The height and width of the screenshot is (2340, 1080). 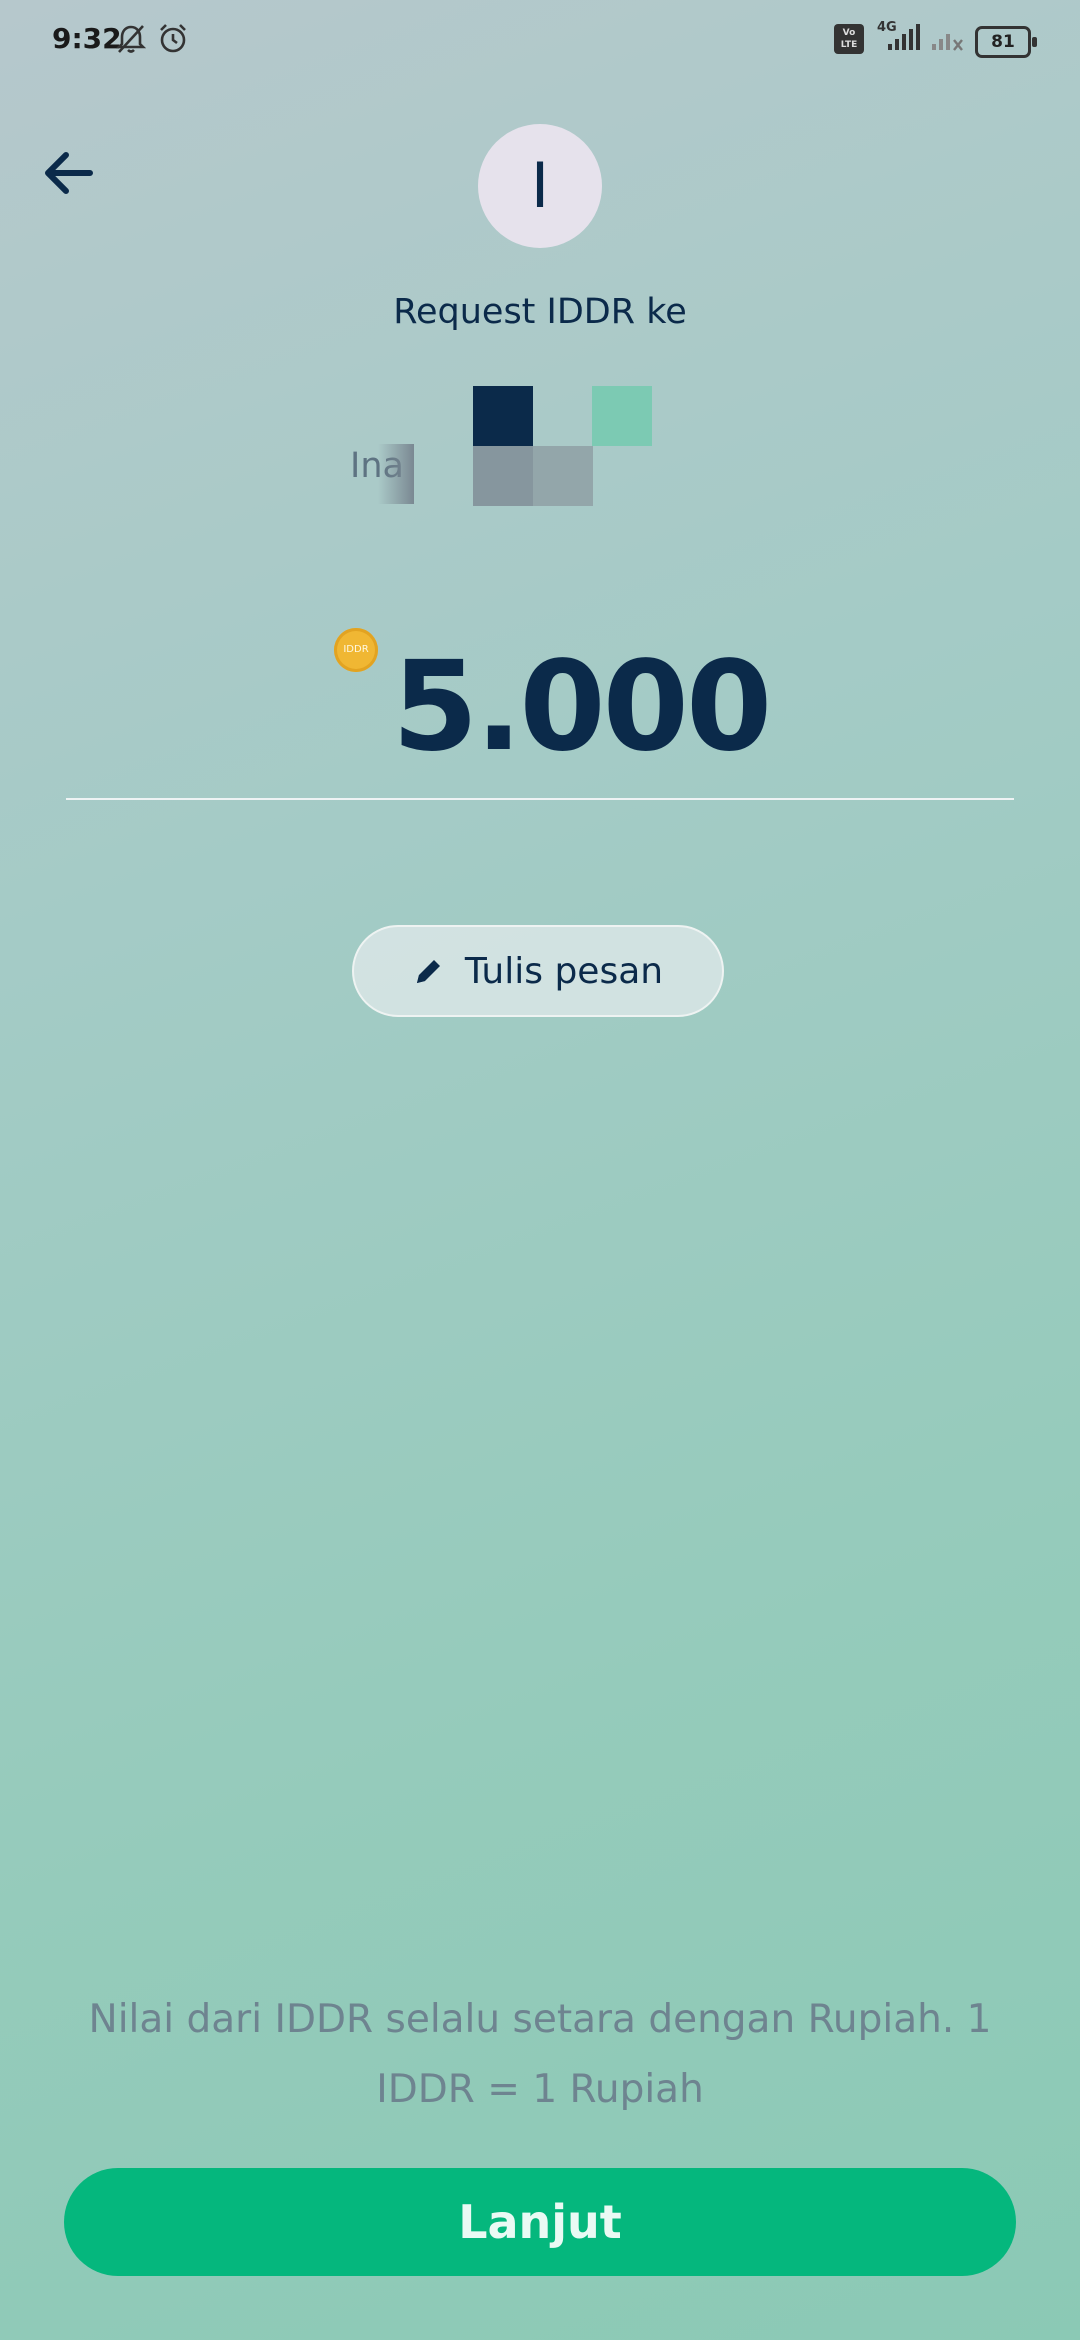 I want to click on write-message-button: Tulis pesan, so click(x=538, y=971).